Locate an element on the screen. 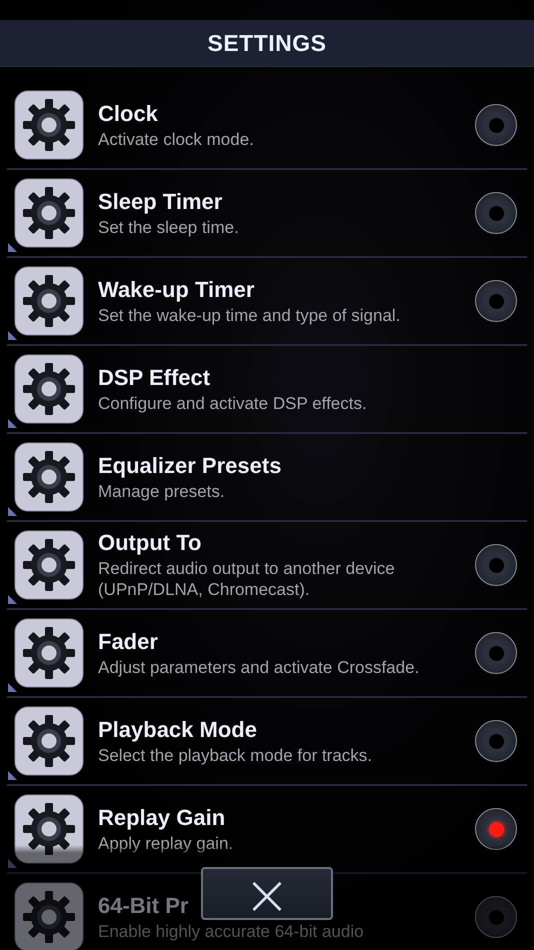 The image size is (534, 950). setting-description: Enable highly accurate 64-bit audio is located at coordinates (231, 931).